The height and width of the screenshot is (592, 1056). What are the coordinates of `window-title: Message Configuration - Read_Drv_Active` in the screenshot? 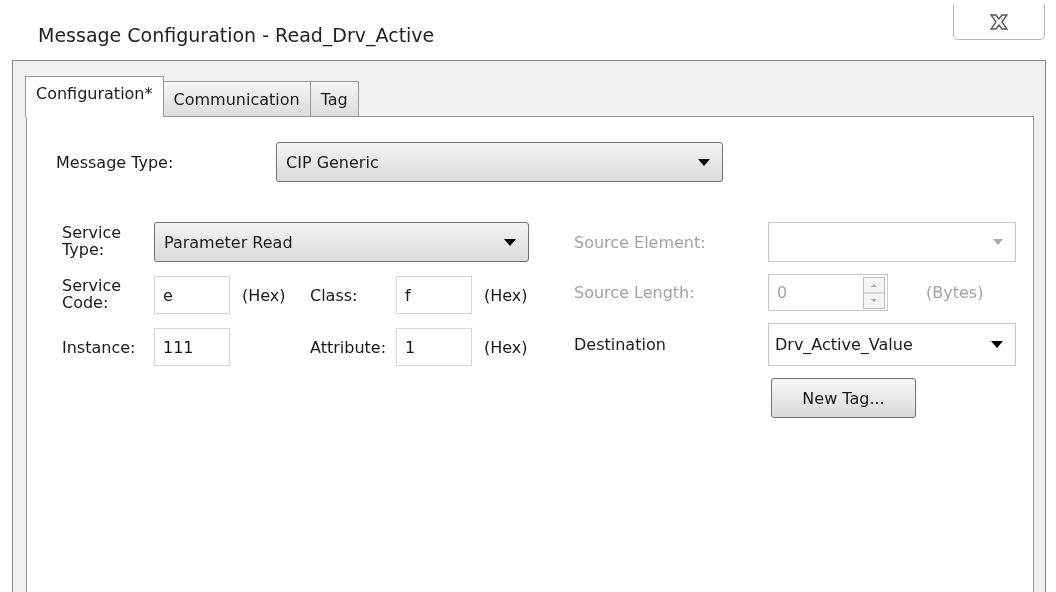 It's located at (236, 35).